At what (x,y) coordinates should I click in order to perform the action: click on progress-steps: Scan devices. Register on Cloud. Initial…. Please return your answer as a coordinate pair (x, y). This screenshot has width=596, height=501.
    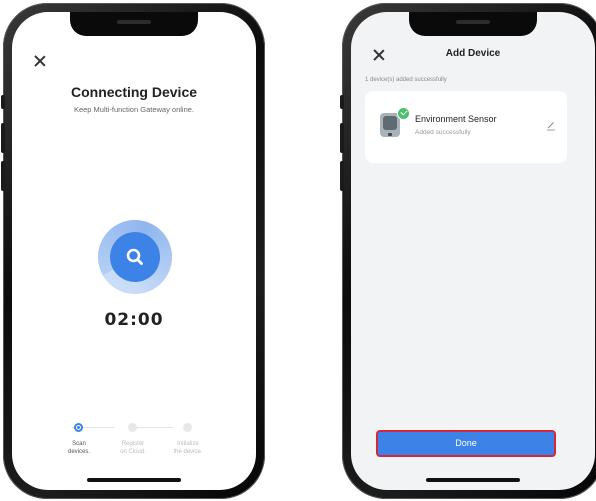
    Looking at the image, I should click on (133, 443).